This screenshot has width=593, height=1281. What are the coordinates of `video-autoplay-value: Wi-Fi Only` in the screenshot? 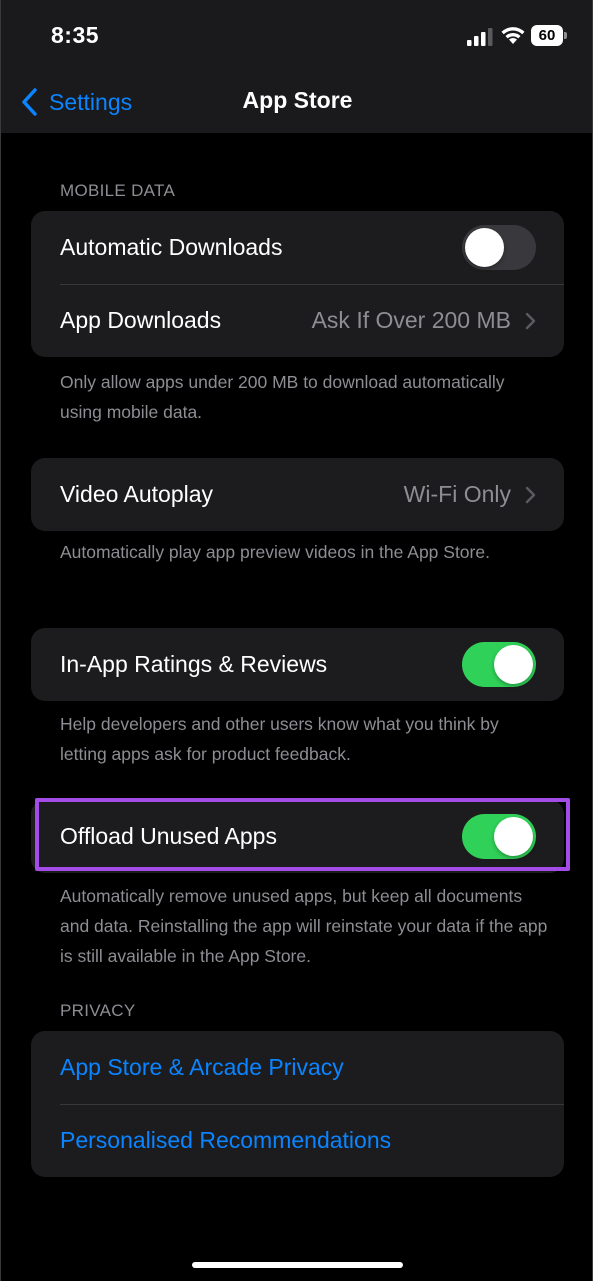 It's located at (457, 494).